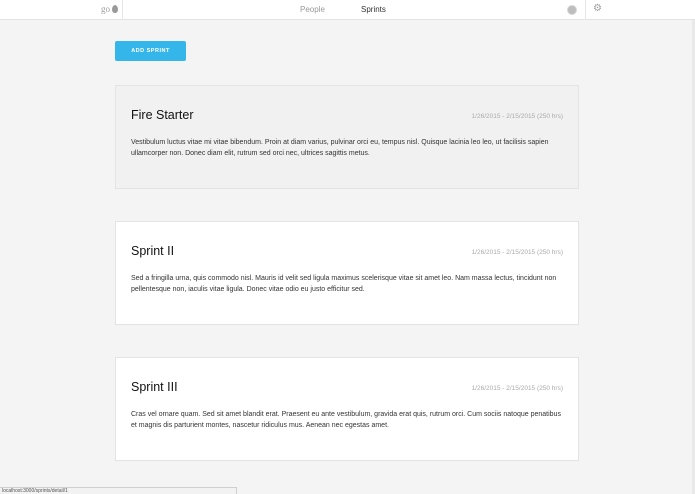 The image size is (695, 494). Describe the element at coordinates (152, 251) in the screenshot. I see `sprint-title: Sprint II` at that location.